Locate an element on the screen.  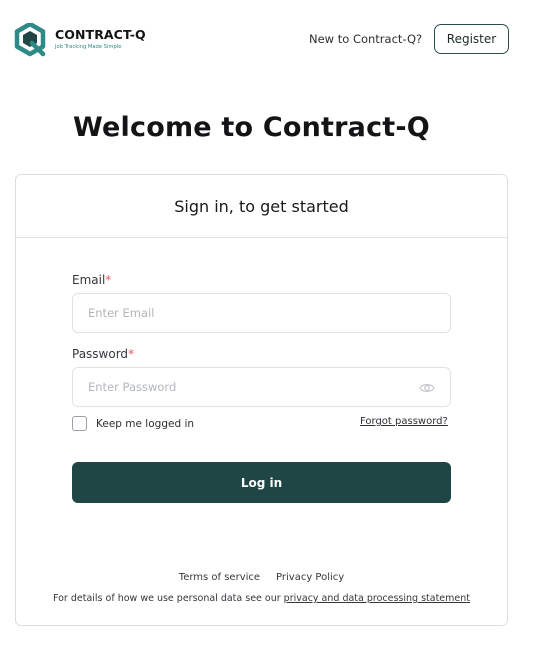
privacy-policy-link: Privacy Policy is located at coordinates (310, 577).